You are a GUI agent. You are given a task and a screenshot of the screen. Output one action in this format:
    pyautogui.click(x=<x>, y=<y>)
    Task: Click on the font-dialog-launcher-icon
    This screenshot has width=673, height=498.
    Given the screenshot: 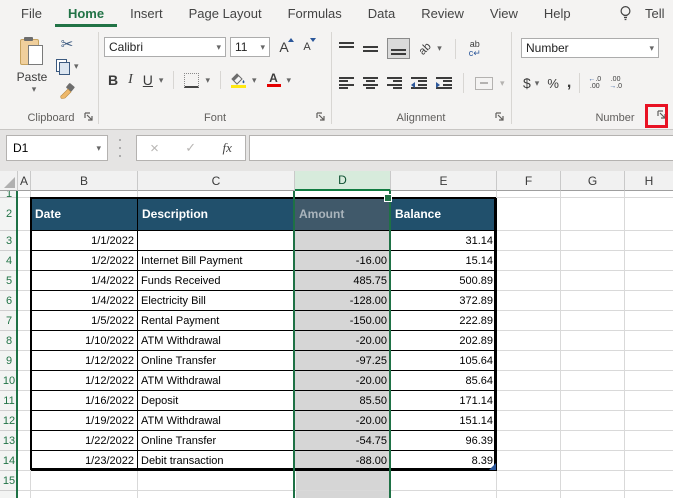 What is the action you would take?
    pyautogui.click(x=321, y=117)
    